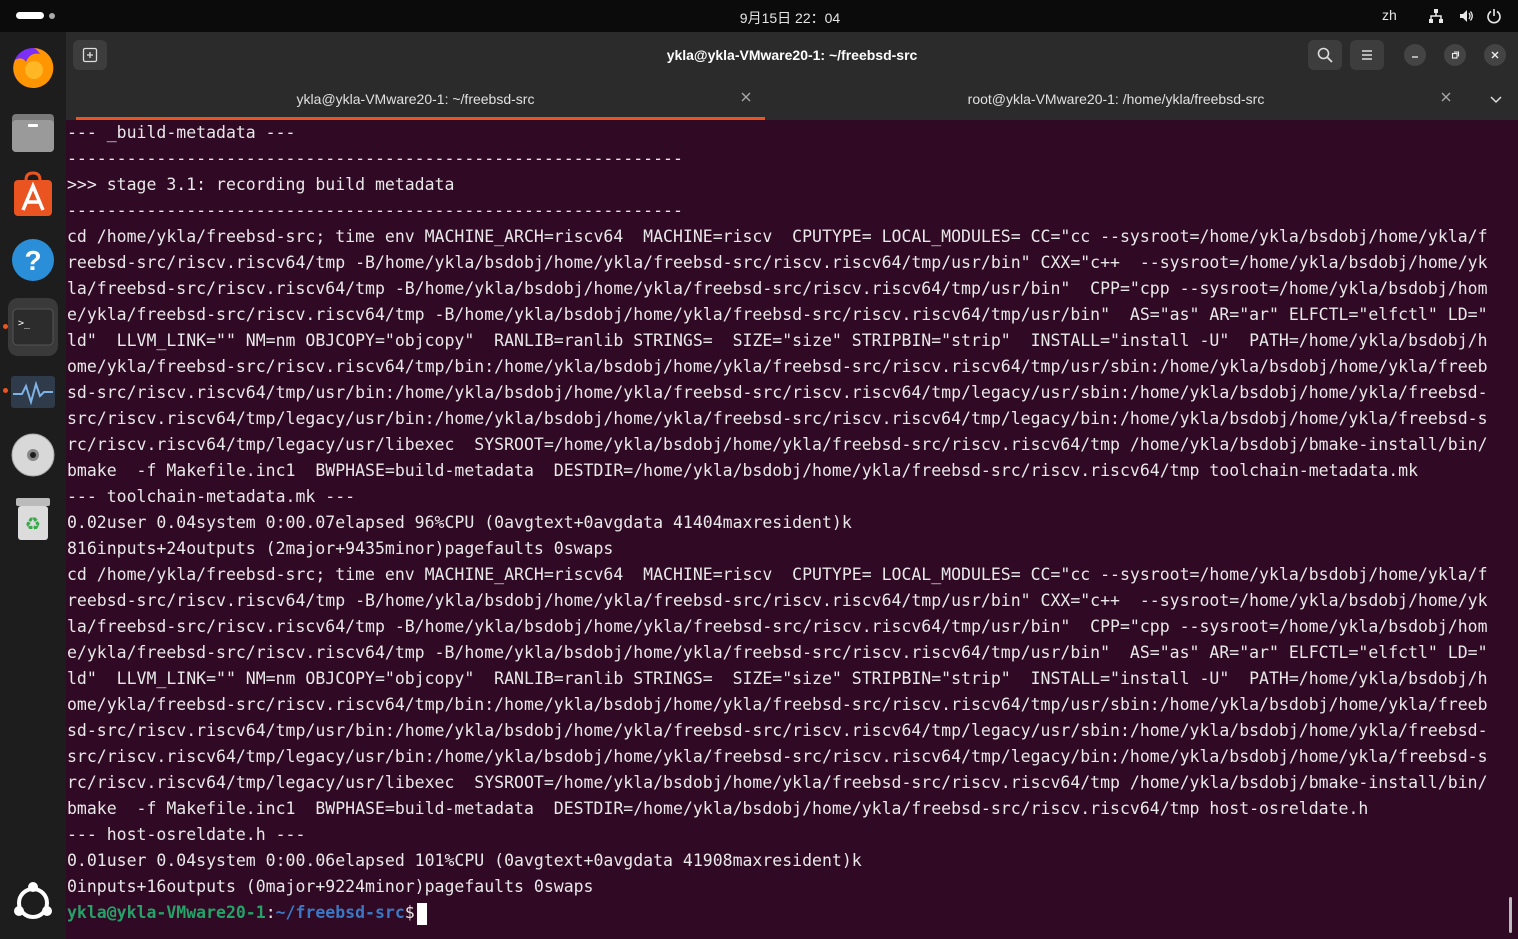 This screenshot has height=939, width=1518. I want to click on restore-icon, so click(1455, 55).